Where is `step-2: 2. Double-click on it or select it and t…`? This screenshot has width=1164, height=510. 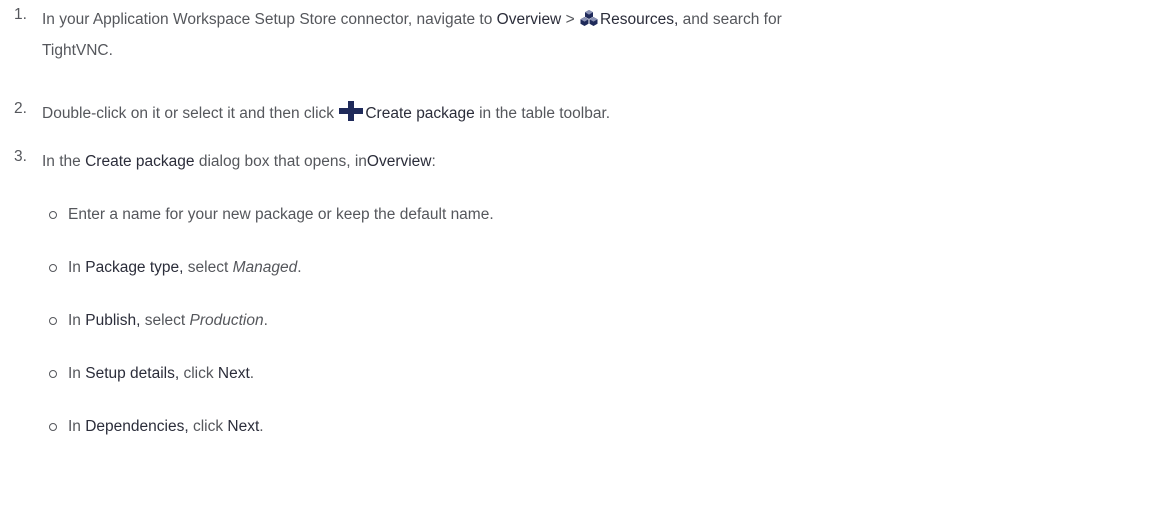 step-2: 2. Double-click on it or select it and t… is located at coordinates (587, 115).